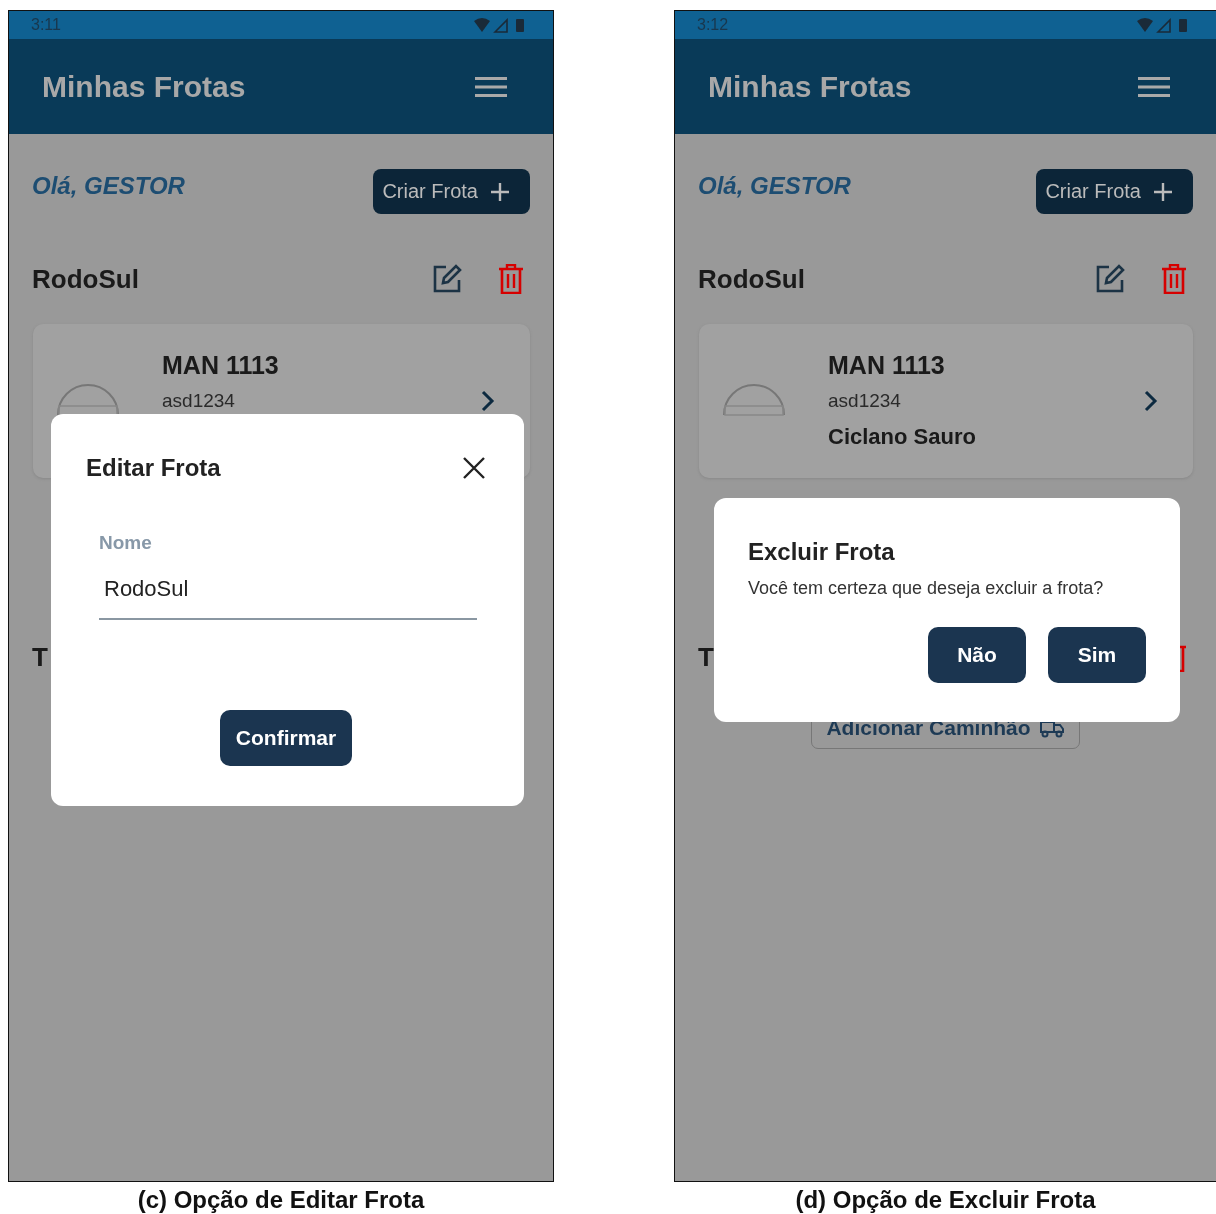  What do you see at coordinates (281, 1200) in the screenshot?
I see `figure-caption: (c) Opção de Editar Frota` at bounding box center [281, 1200].